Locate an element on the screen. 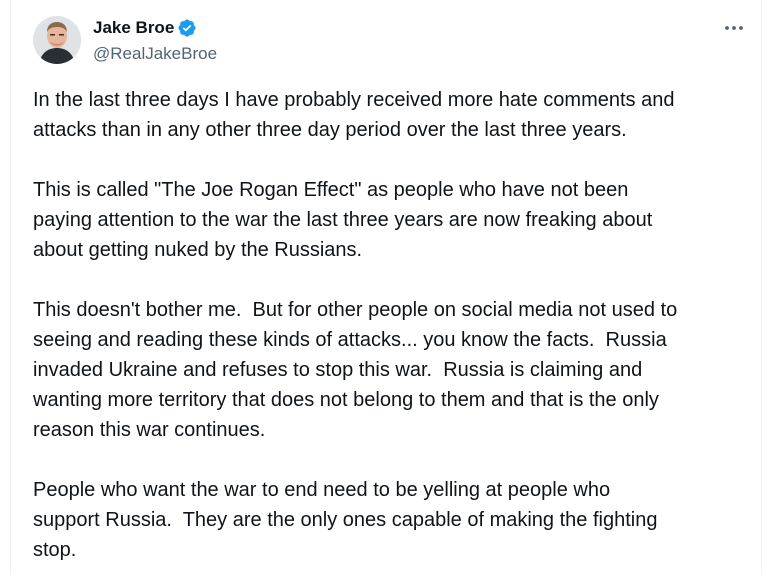 This screenshot has height=575, width=762. author-block: Jake Broe @RealJakeBroe is located at coordinates (155, 41).